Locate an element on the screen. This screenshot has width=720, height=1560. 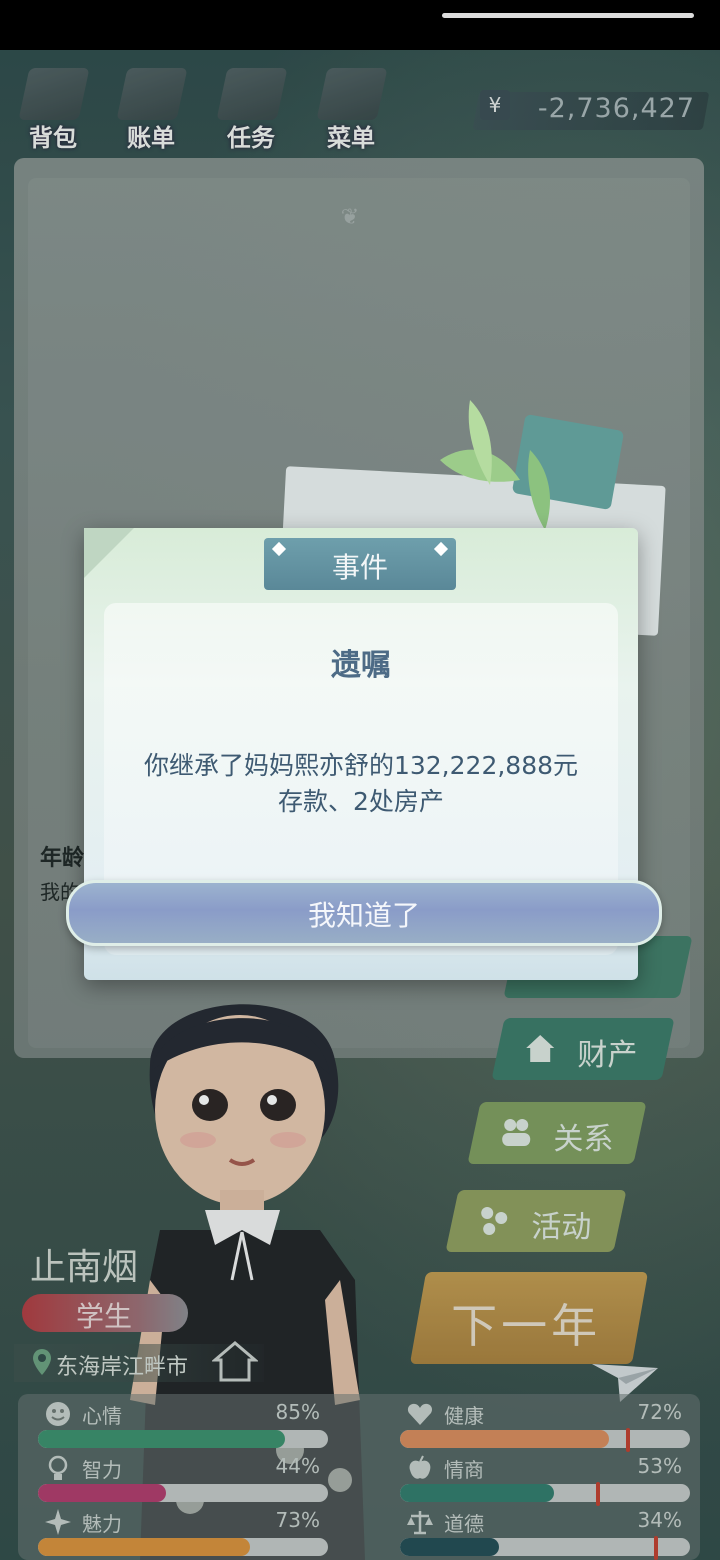
home-indicator is located at coordinates (568, 15).